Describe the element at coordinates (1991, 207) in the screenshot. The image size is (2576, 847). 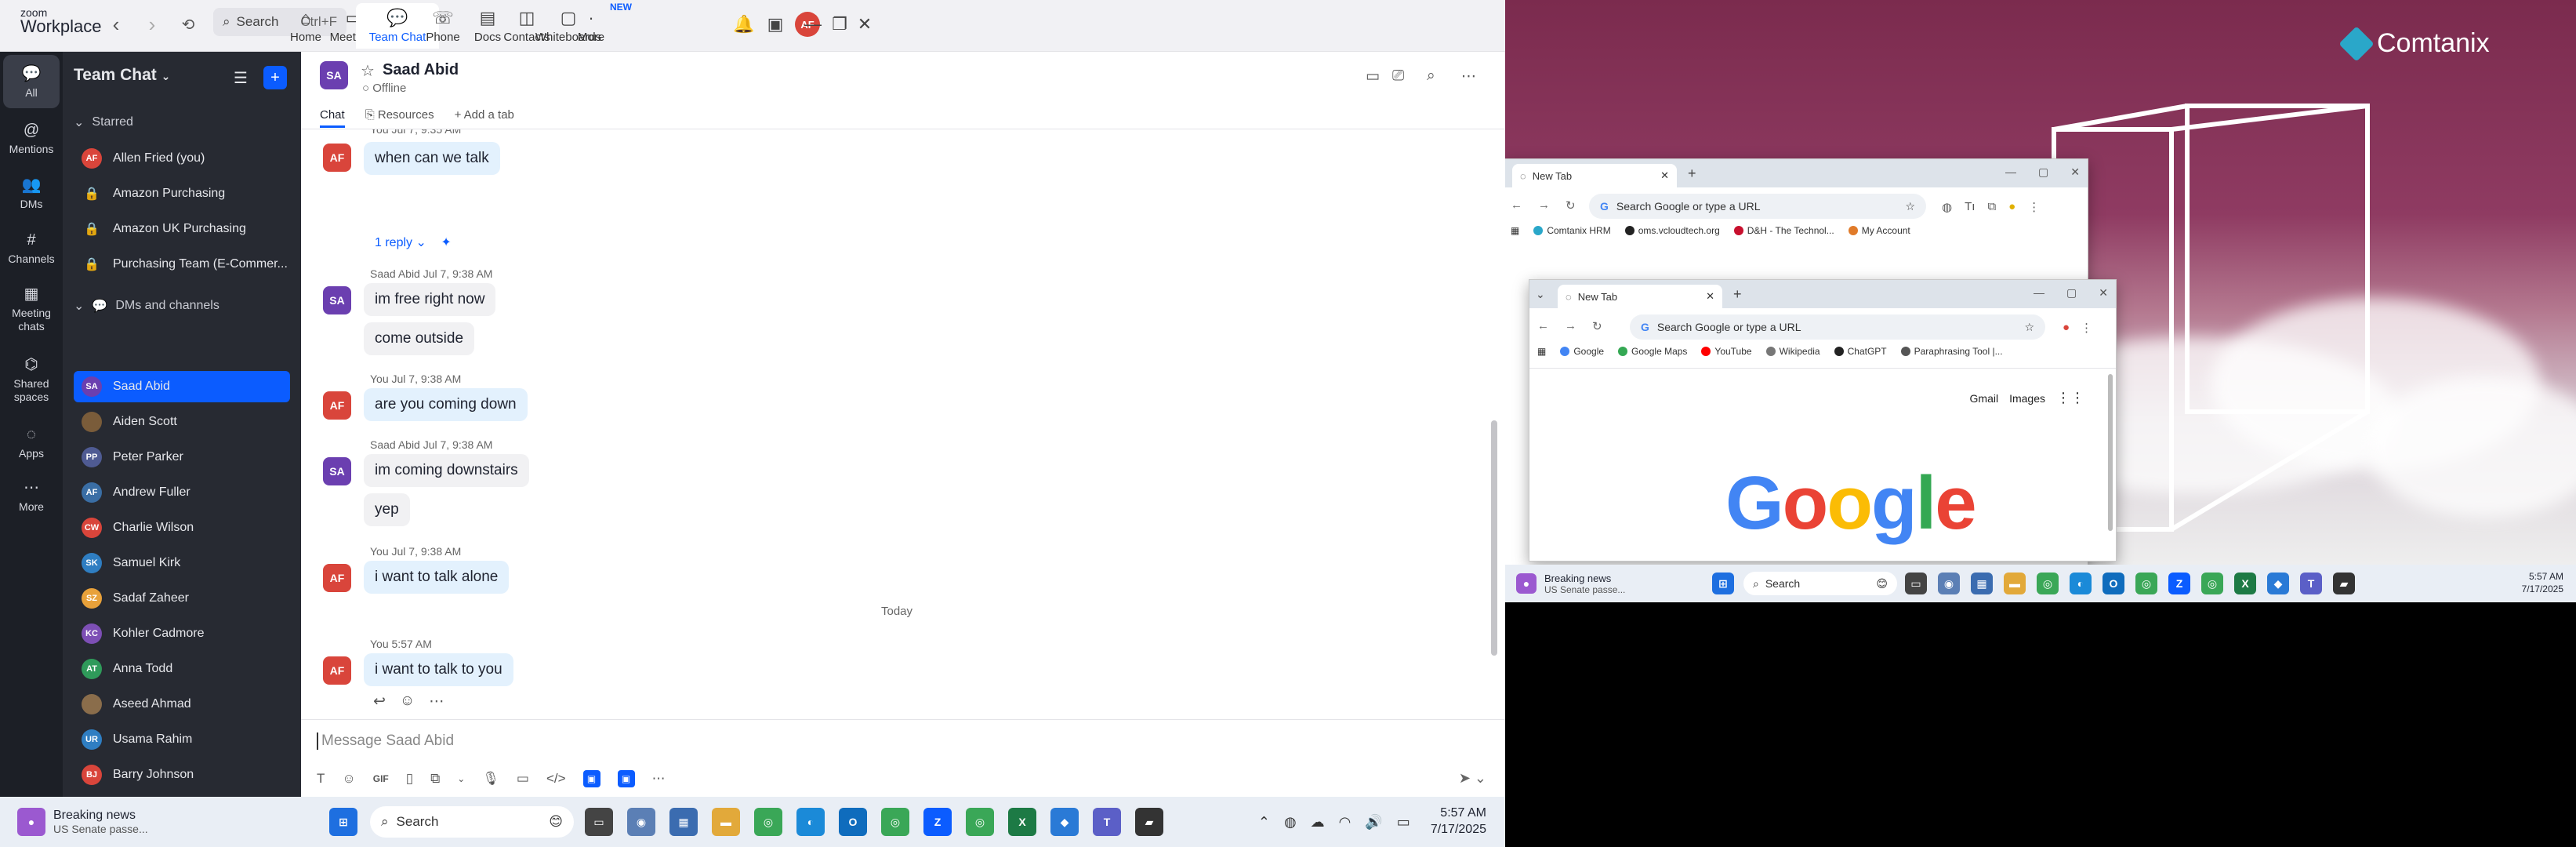
I see `puzzle-icon: ⧉` at that location.